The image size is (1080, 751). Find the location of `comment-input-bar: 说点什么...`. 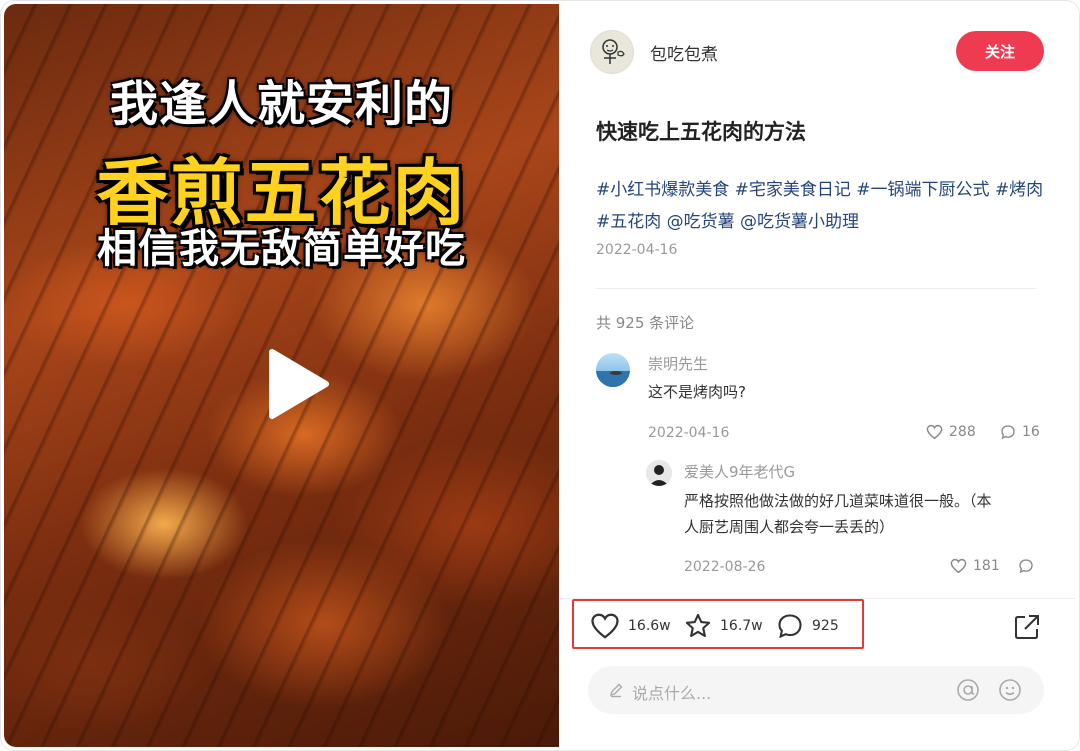

comment-input-bar: 说点什么... is located at coordinates (816, 690).